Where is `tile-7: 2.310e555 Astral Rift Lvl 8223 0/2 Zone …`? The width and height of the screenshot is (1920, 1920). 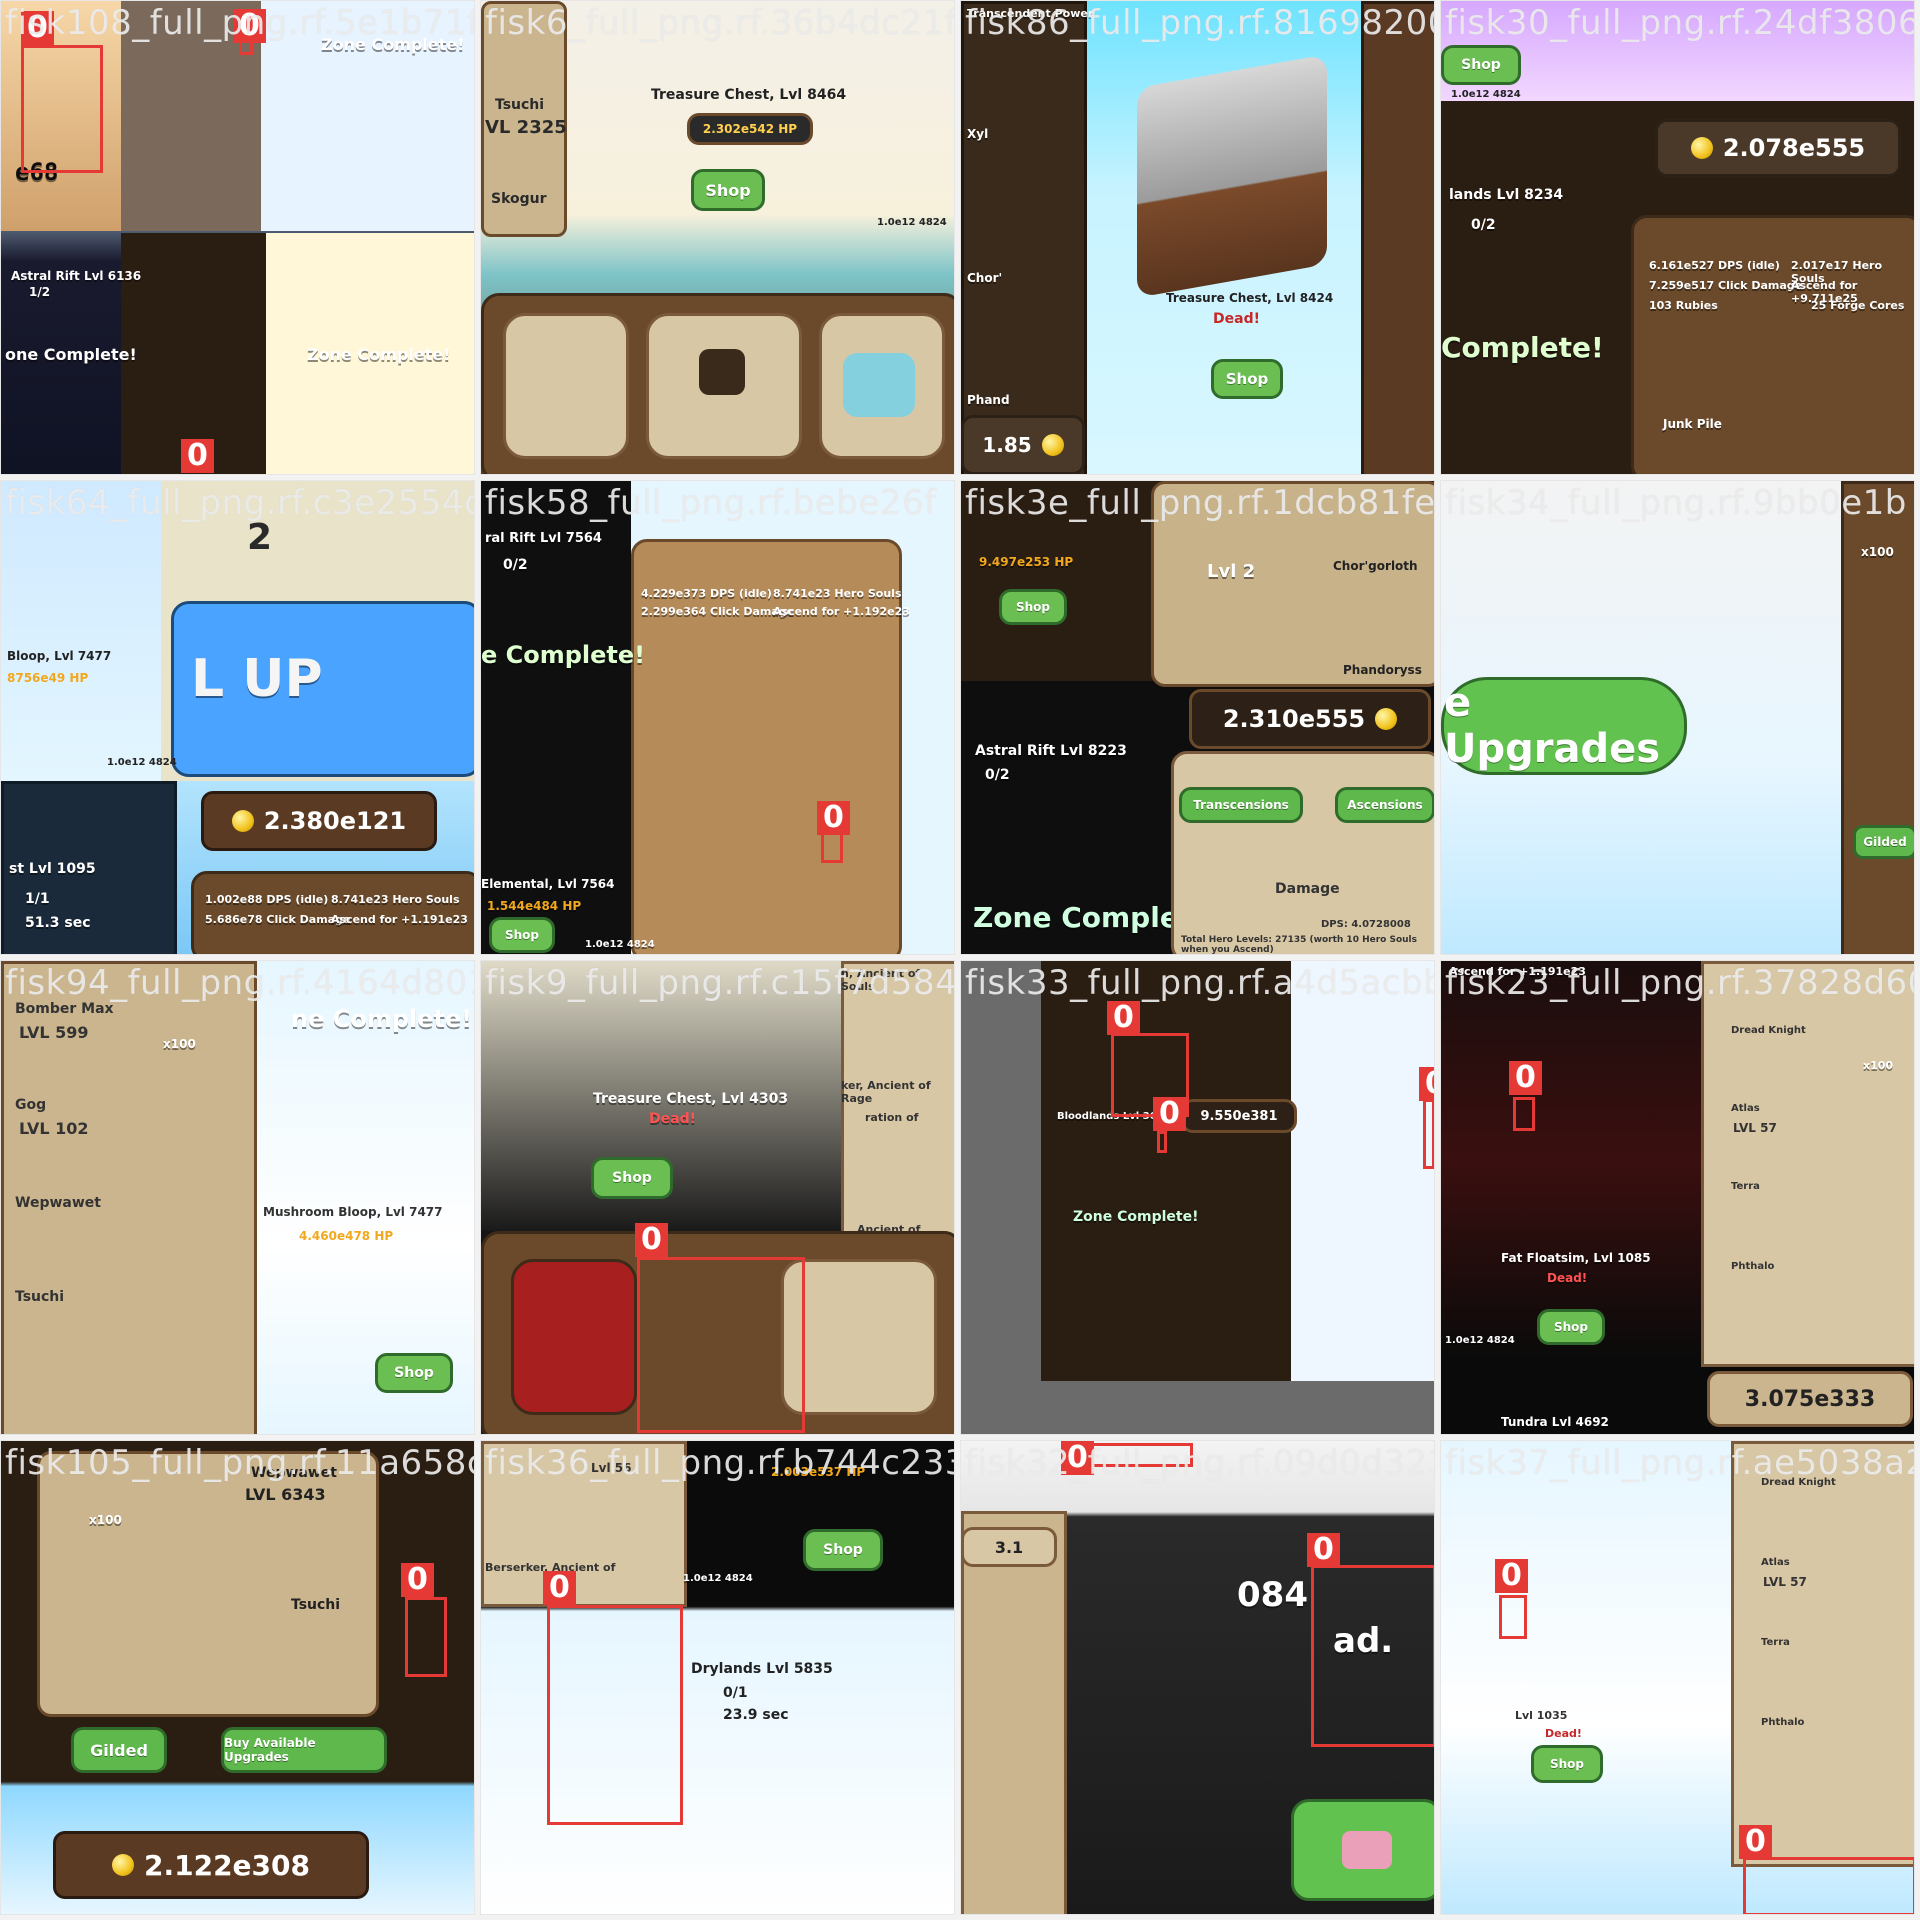 tile-7: 2.310e555 Astral Rift Lvl 8223 0/2 Zone … is located at coordinates (1197, 717).